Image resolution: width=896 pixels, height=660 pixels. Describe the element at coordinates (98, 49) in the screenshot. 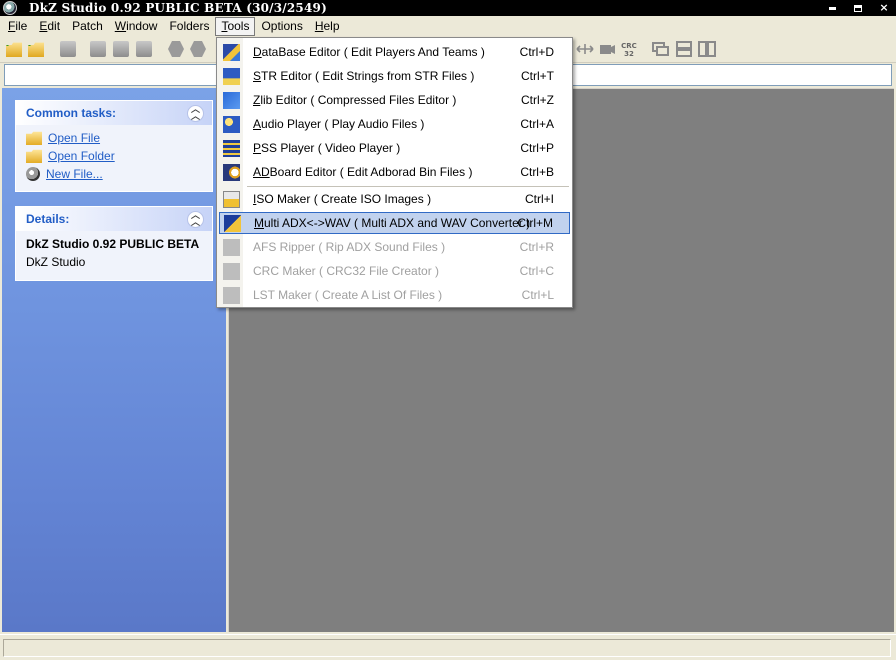

I see `document-icon` at that location.